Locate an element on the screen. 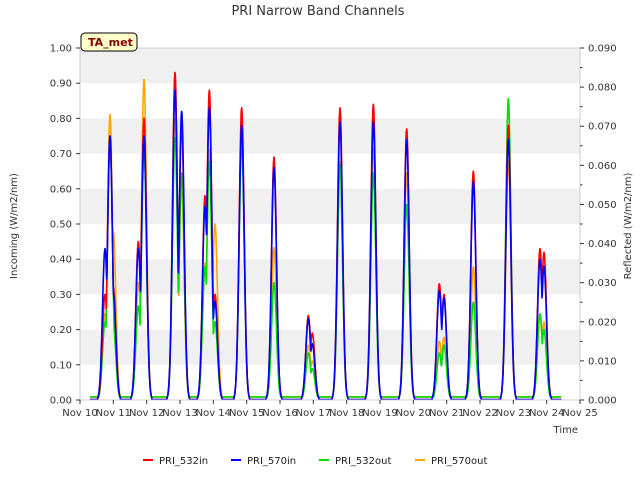 The height and width of the screenshot is (480, 640). y-axis-title: Incoming (W/m2/nm) is located at coordinates (14, 226).